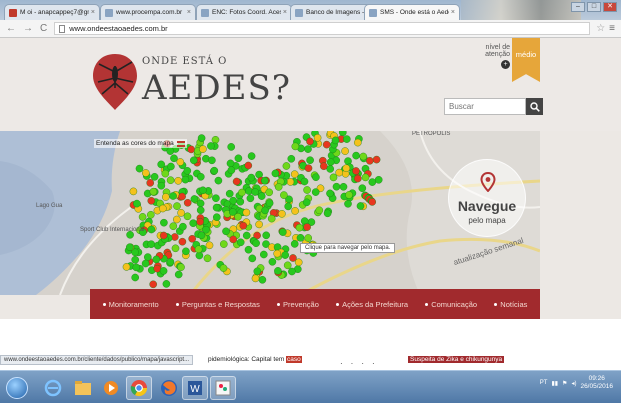  Describe the element at coordinates (139, 388) in the screenshot. I see `chrome-icon` at that location.